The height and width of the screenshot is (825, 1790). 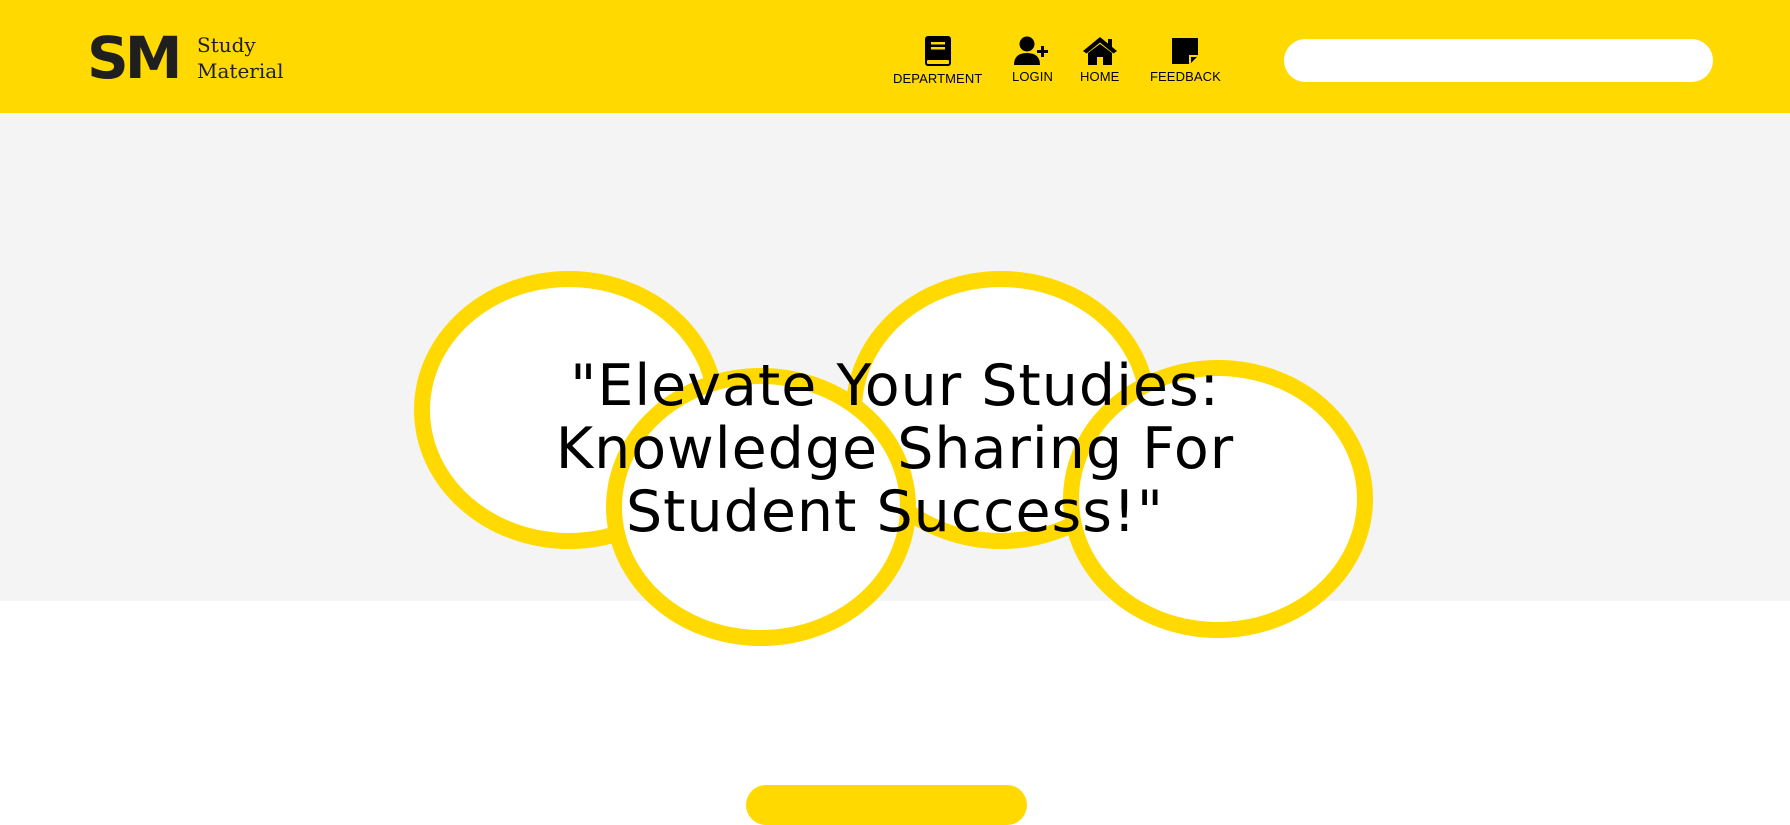 I want to click on sticky-note-icon, so click(x=1185, y=51).